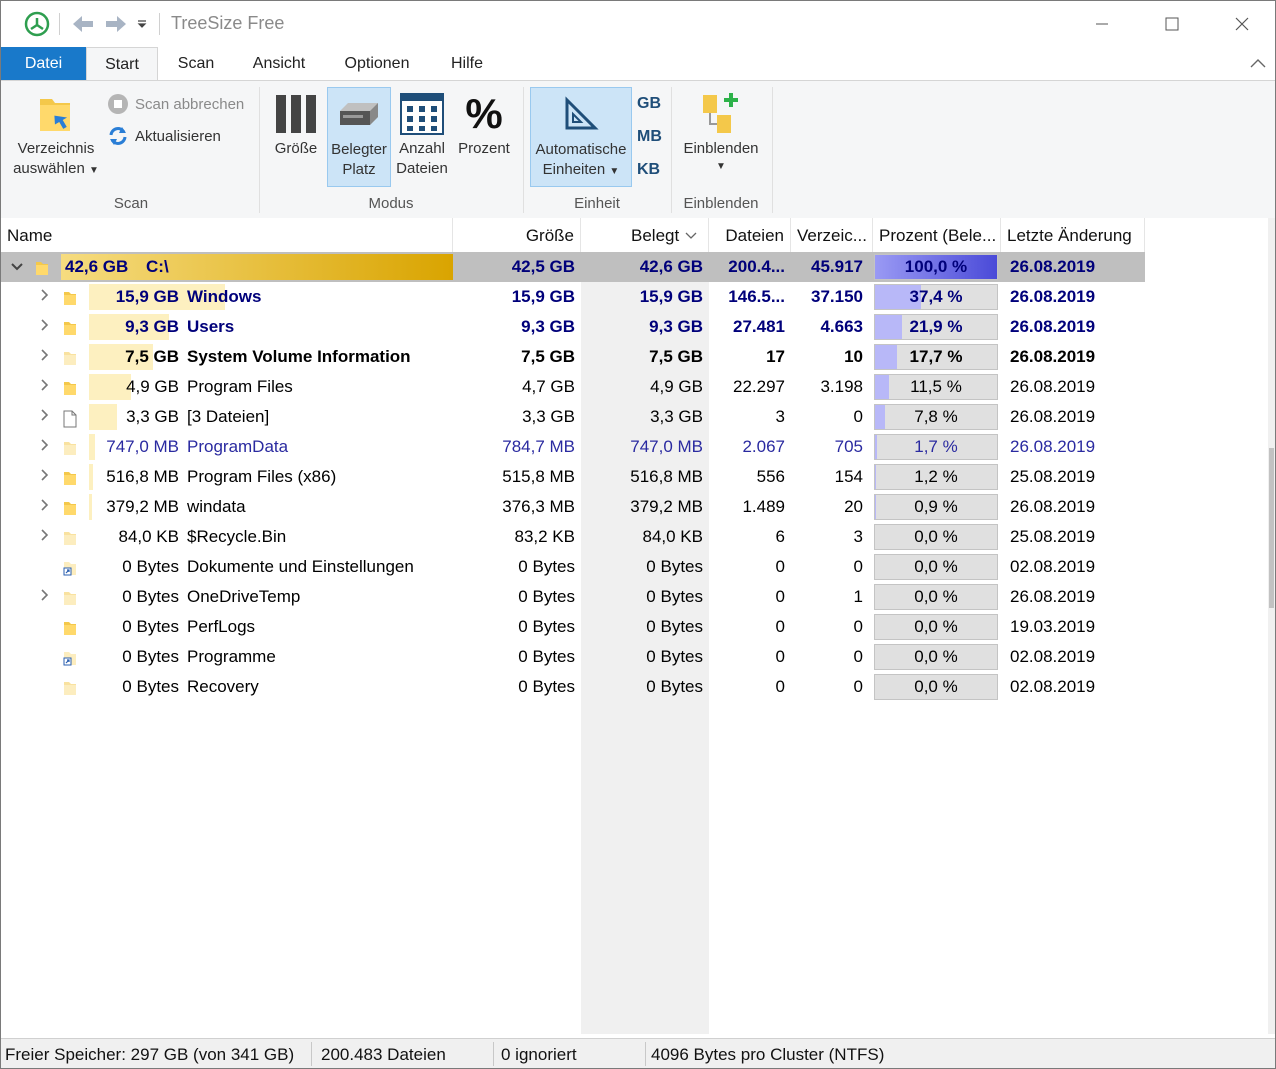  What do you see at coordinates (721, 114) in the screenshot?
I see `tree-expand-icon` at bounding box center [721, 114].